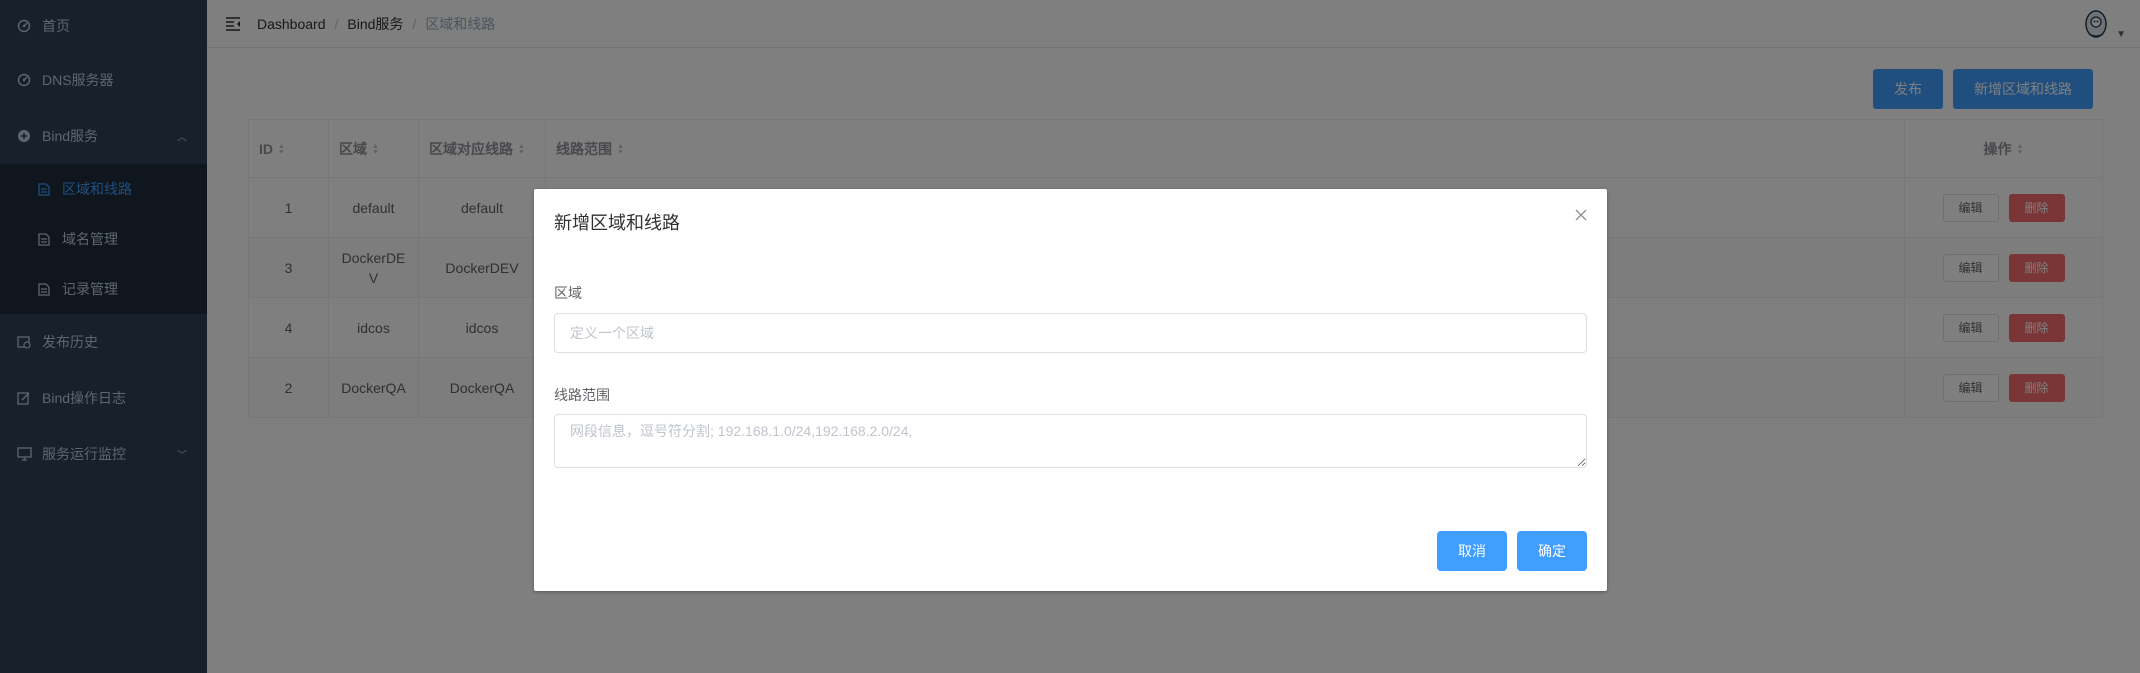 The image size is (2140, 673). I want to click on confirm-button: 确定, so click(1552, 551).